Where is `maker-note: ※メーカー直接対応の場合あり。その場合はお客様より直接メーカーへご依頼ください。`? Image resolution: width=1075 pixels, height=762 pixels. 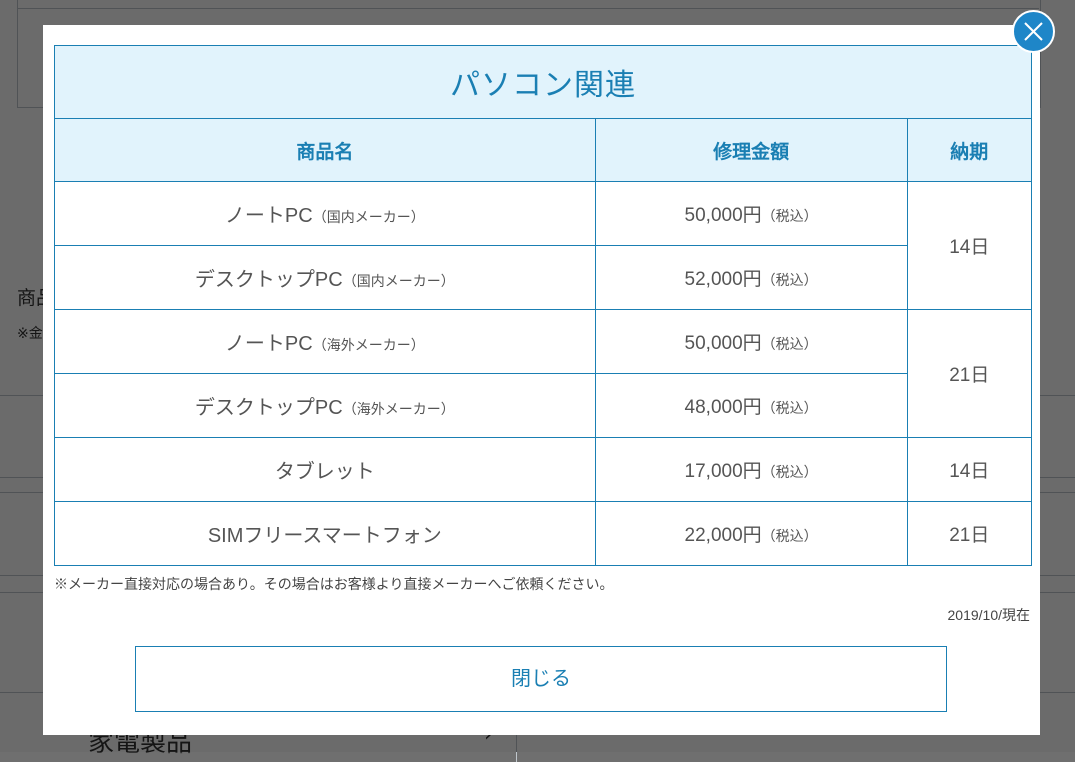
maker-note: ※メーカー直接対応の場合あり。その場合はお客様より直接メーカーへご依頼ください。 is located at coordinates (334, 584).